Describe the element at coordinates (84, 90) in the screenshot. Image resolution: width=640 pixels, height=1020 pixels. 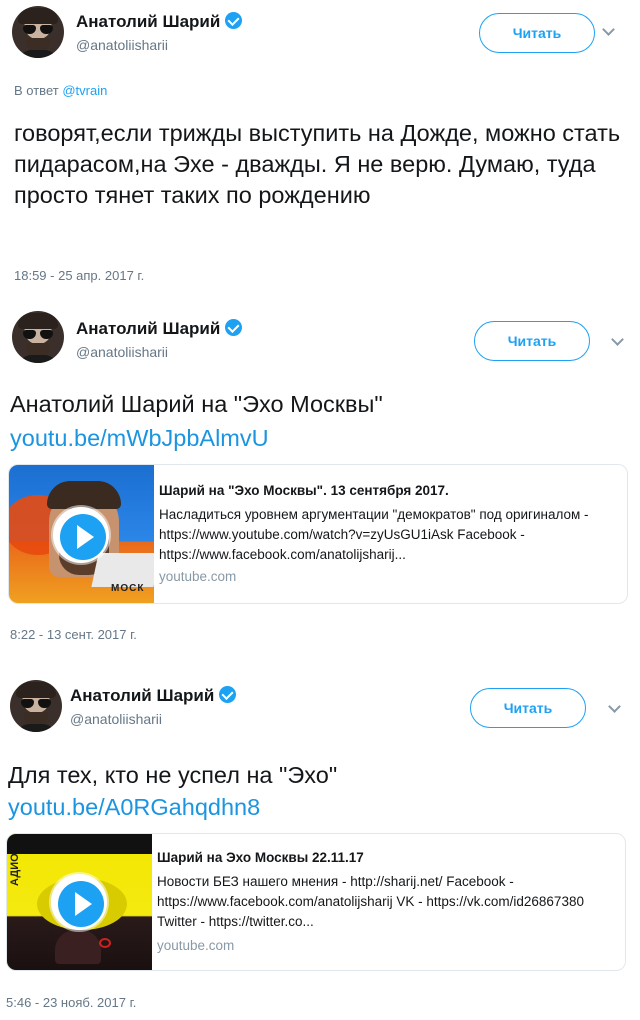
I see `reply-mention-link: @tvrain` at that location.